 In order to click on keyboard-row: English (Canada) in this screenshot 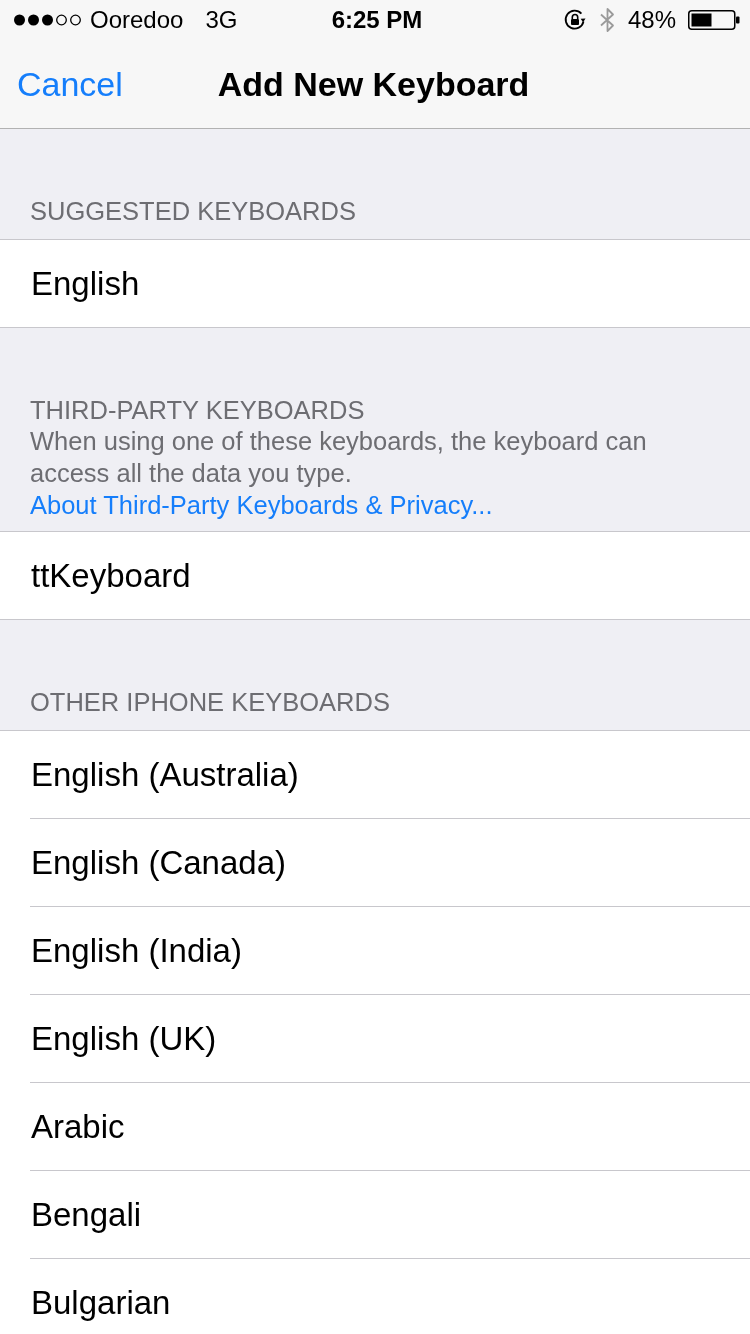, I will do `click(375, 863)`.